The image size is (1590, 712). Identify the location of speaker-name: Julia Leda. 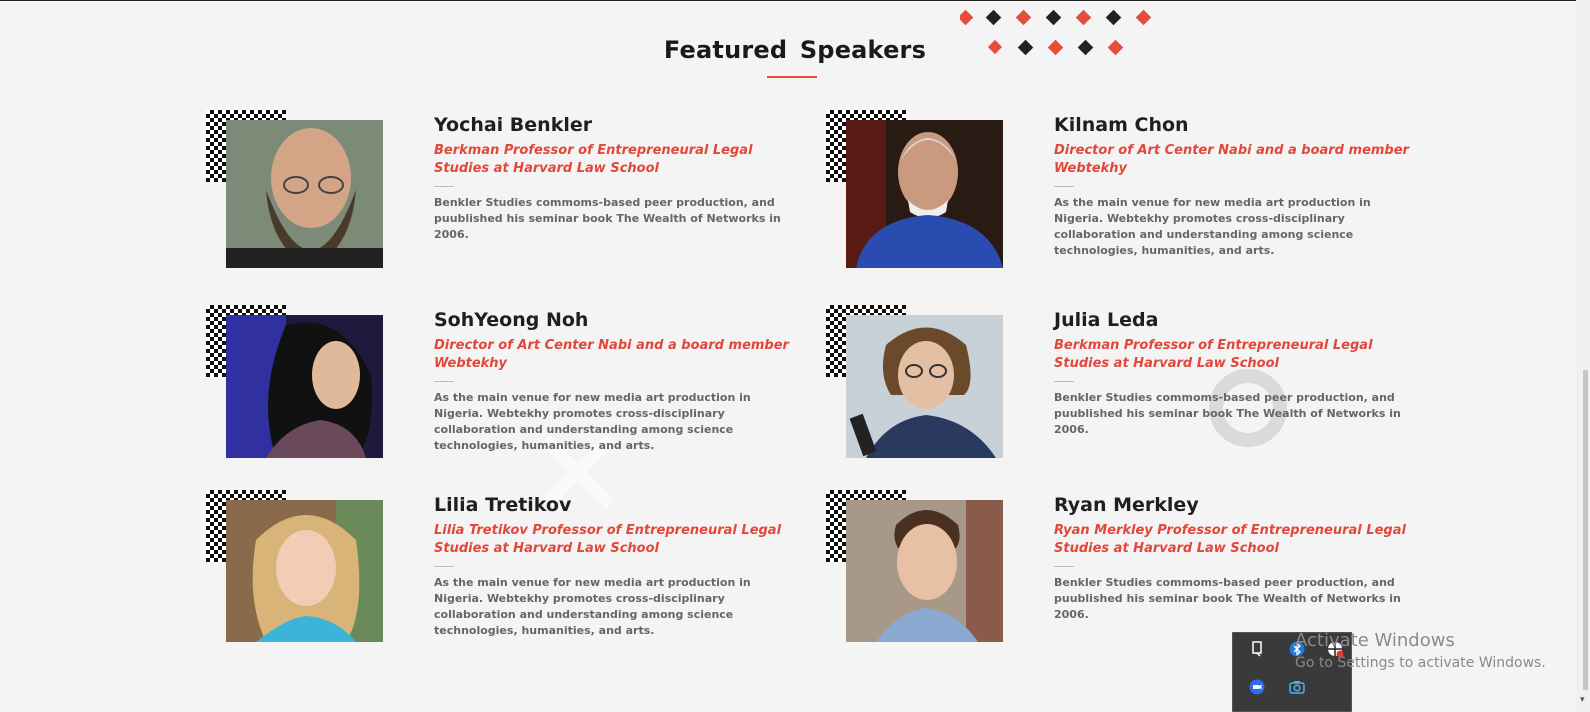
(1234, 320).